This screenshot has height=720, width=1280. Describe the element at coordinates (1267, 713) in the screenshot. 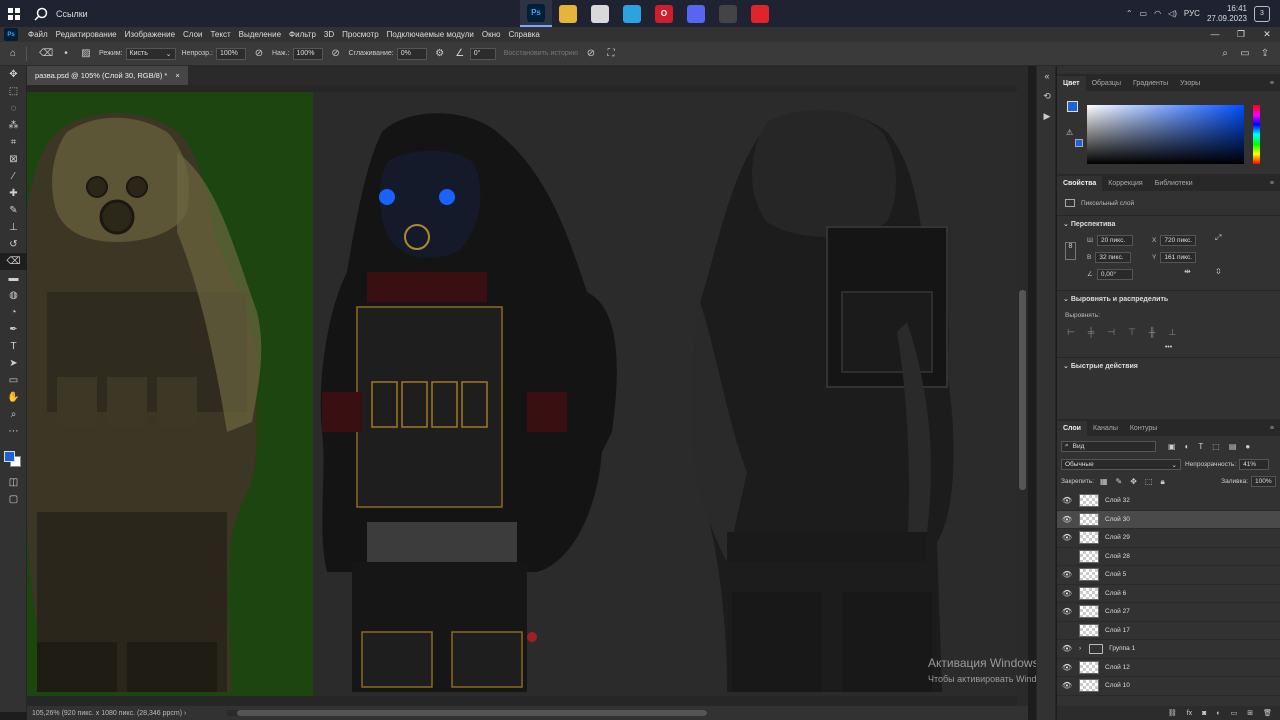

I see `trash-icon: 🗑︎` at that location.